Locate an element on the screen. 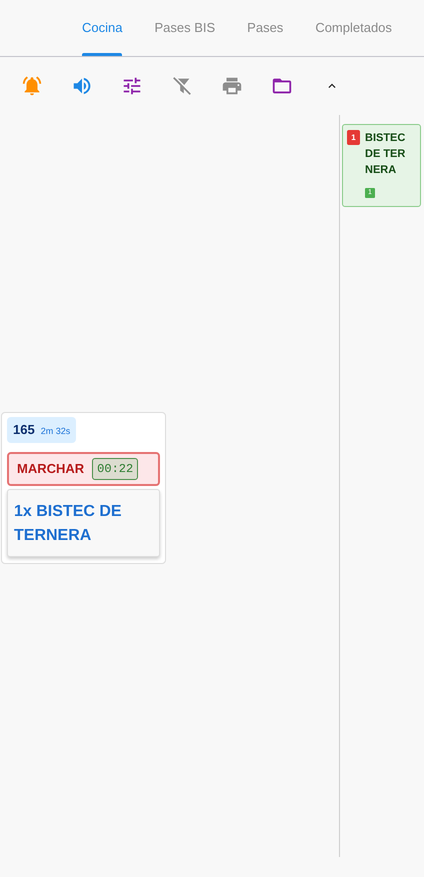 The image size is (424, 877). tab: Pases is located at coordinates (265, 28).